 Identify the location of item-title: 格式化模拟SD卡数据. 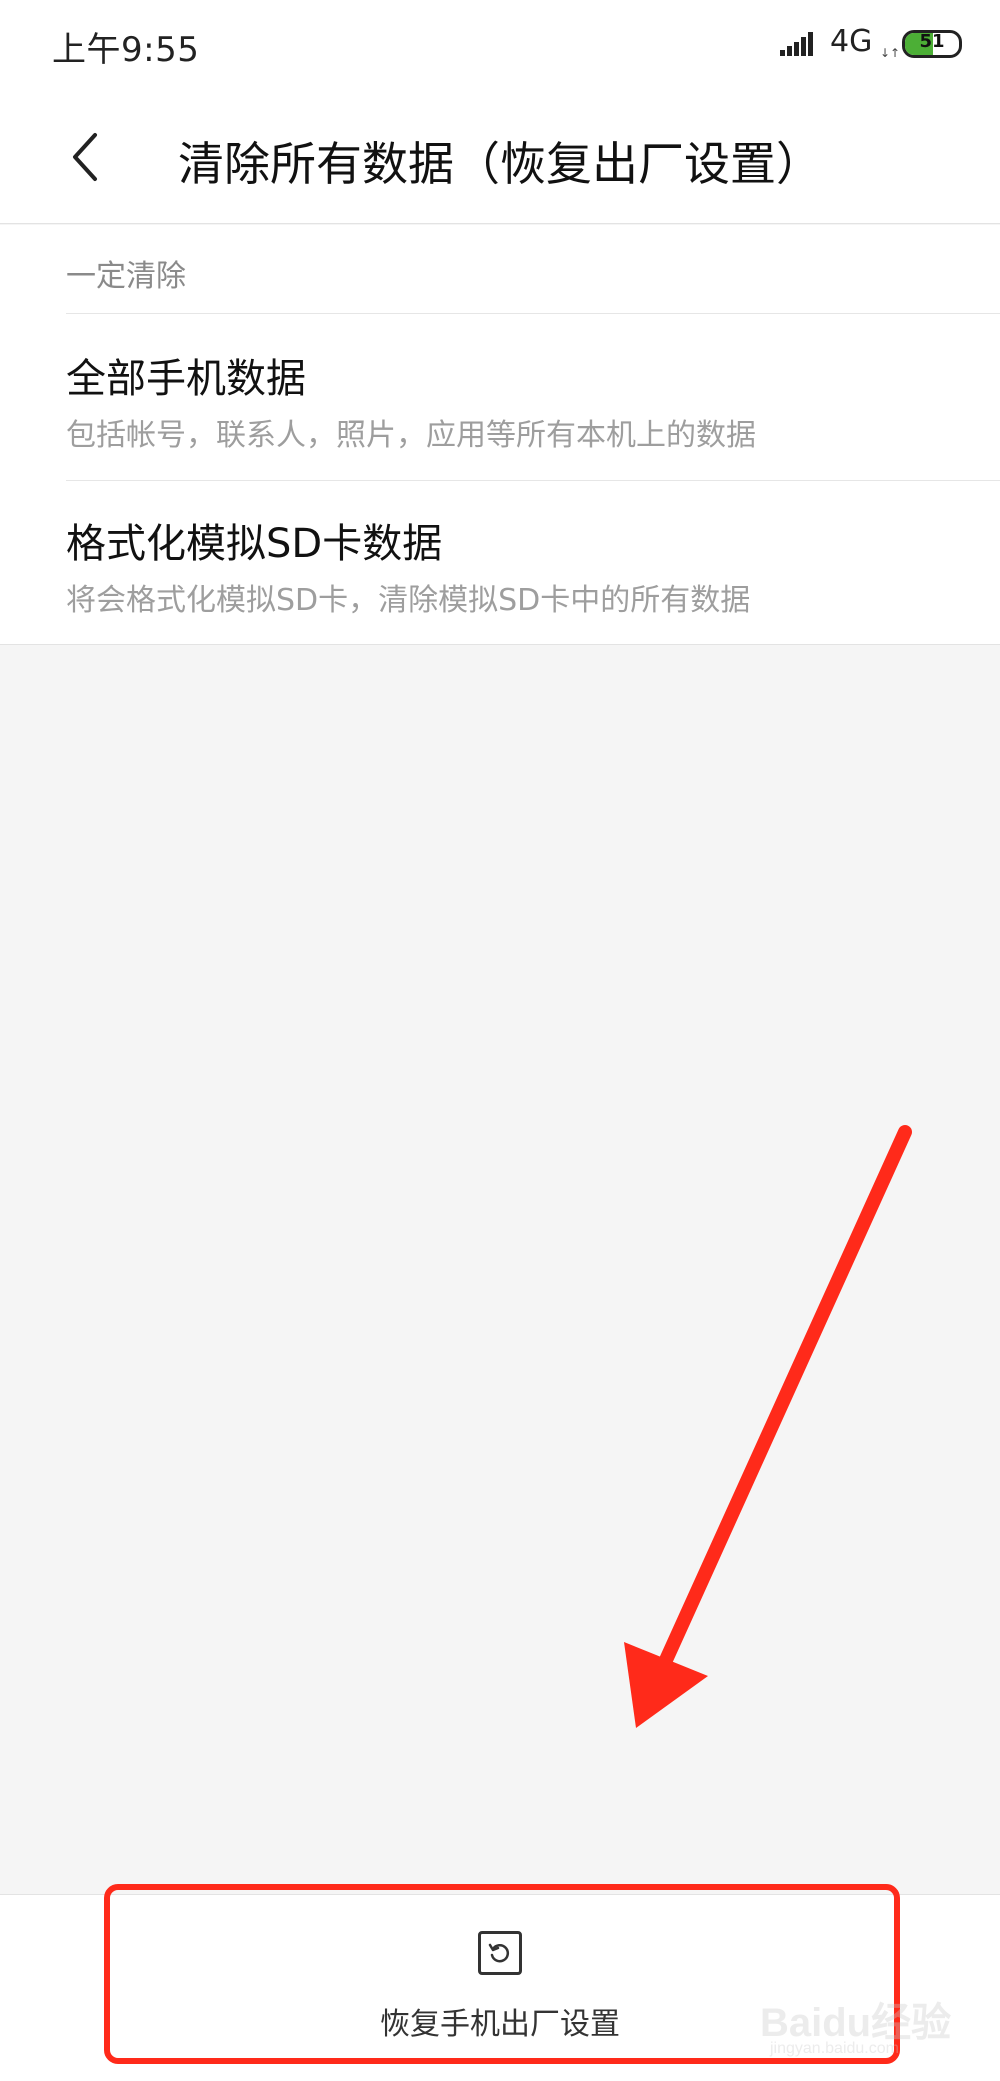
(254, 544).